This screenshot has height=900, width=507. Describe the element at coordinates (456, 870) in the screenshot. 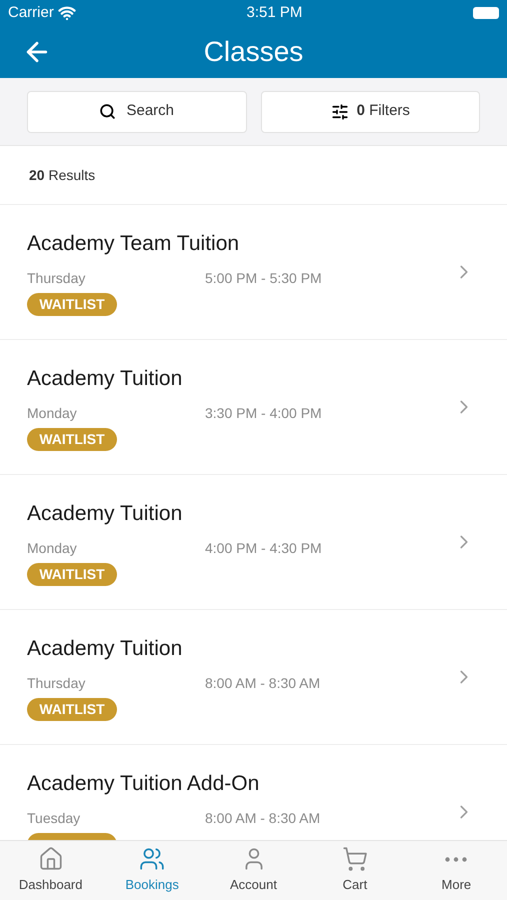

I see `tab-bar-item: More` at that location.